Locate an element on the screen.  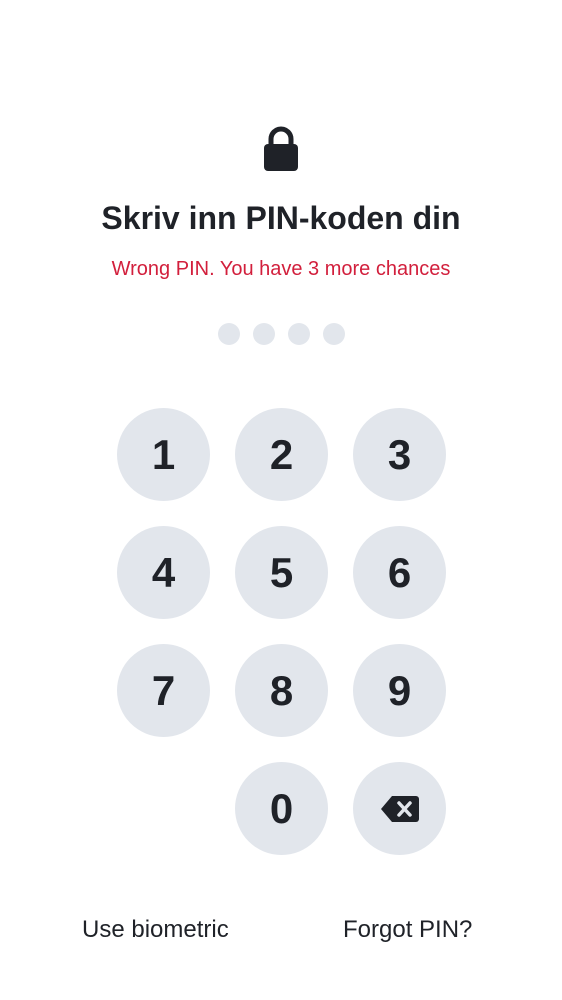
key-0: 0 is located at coordinates (281, 808).